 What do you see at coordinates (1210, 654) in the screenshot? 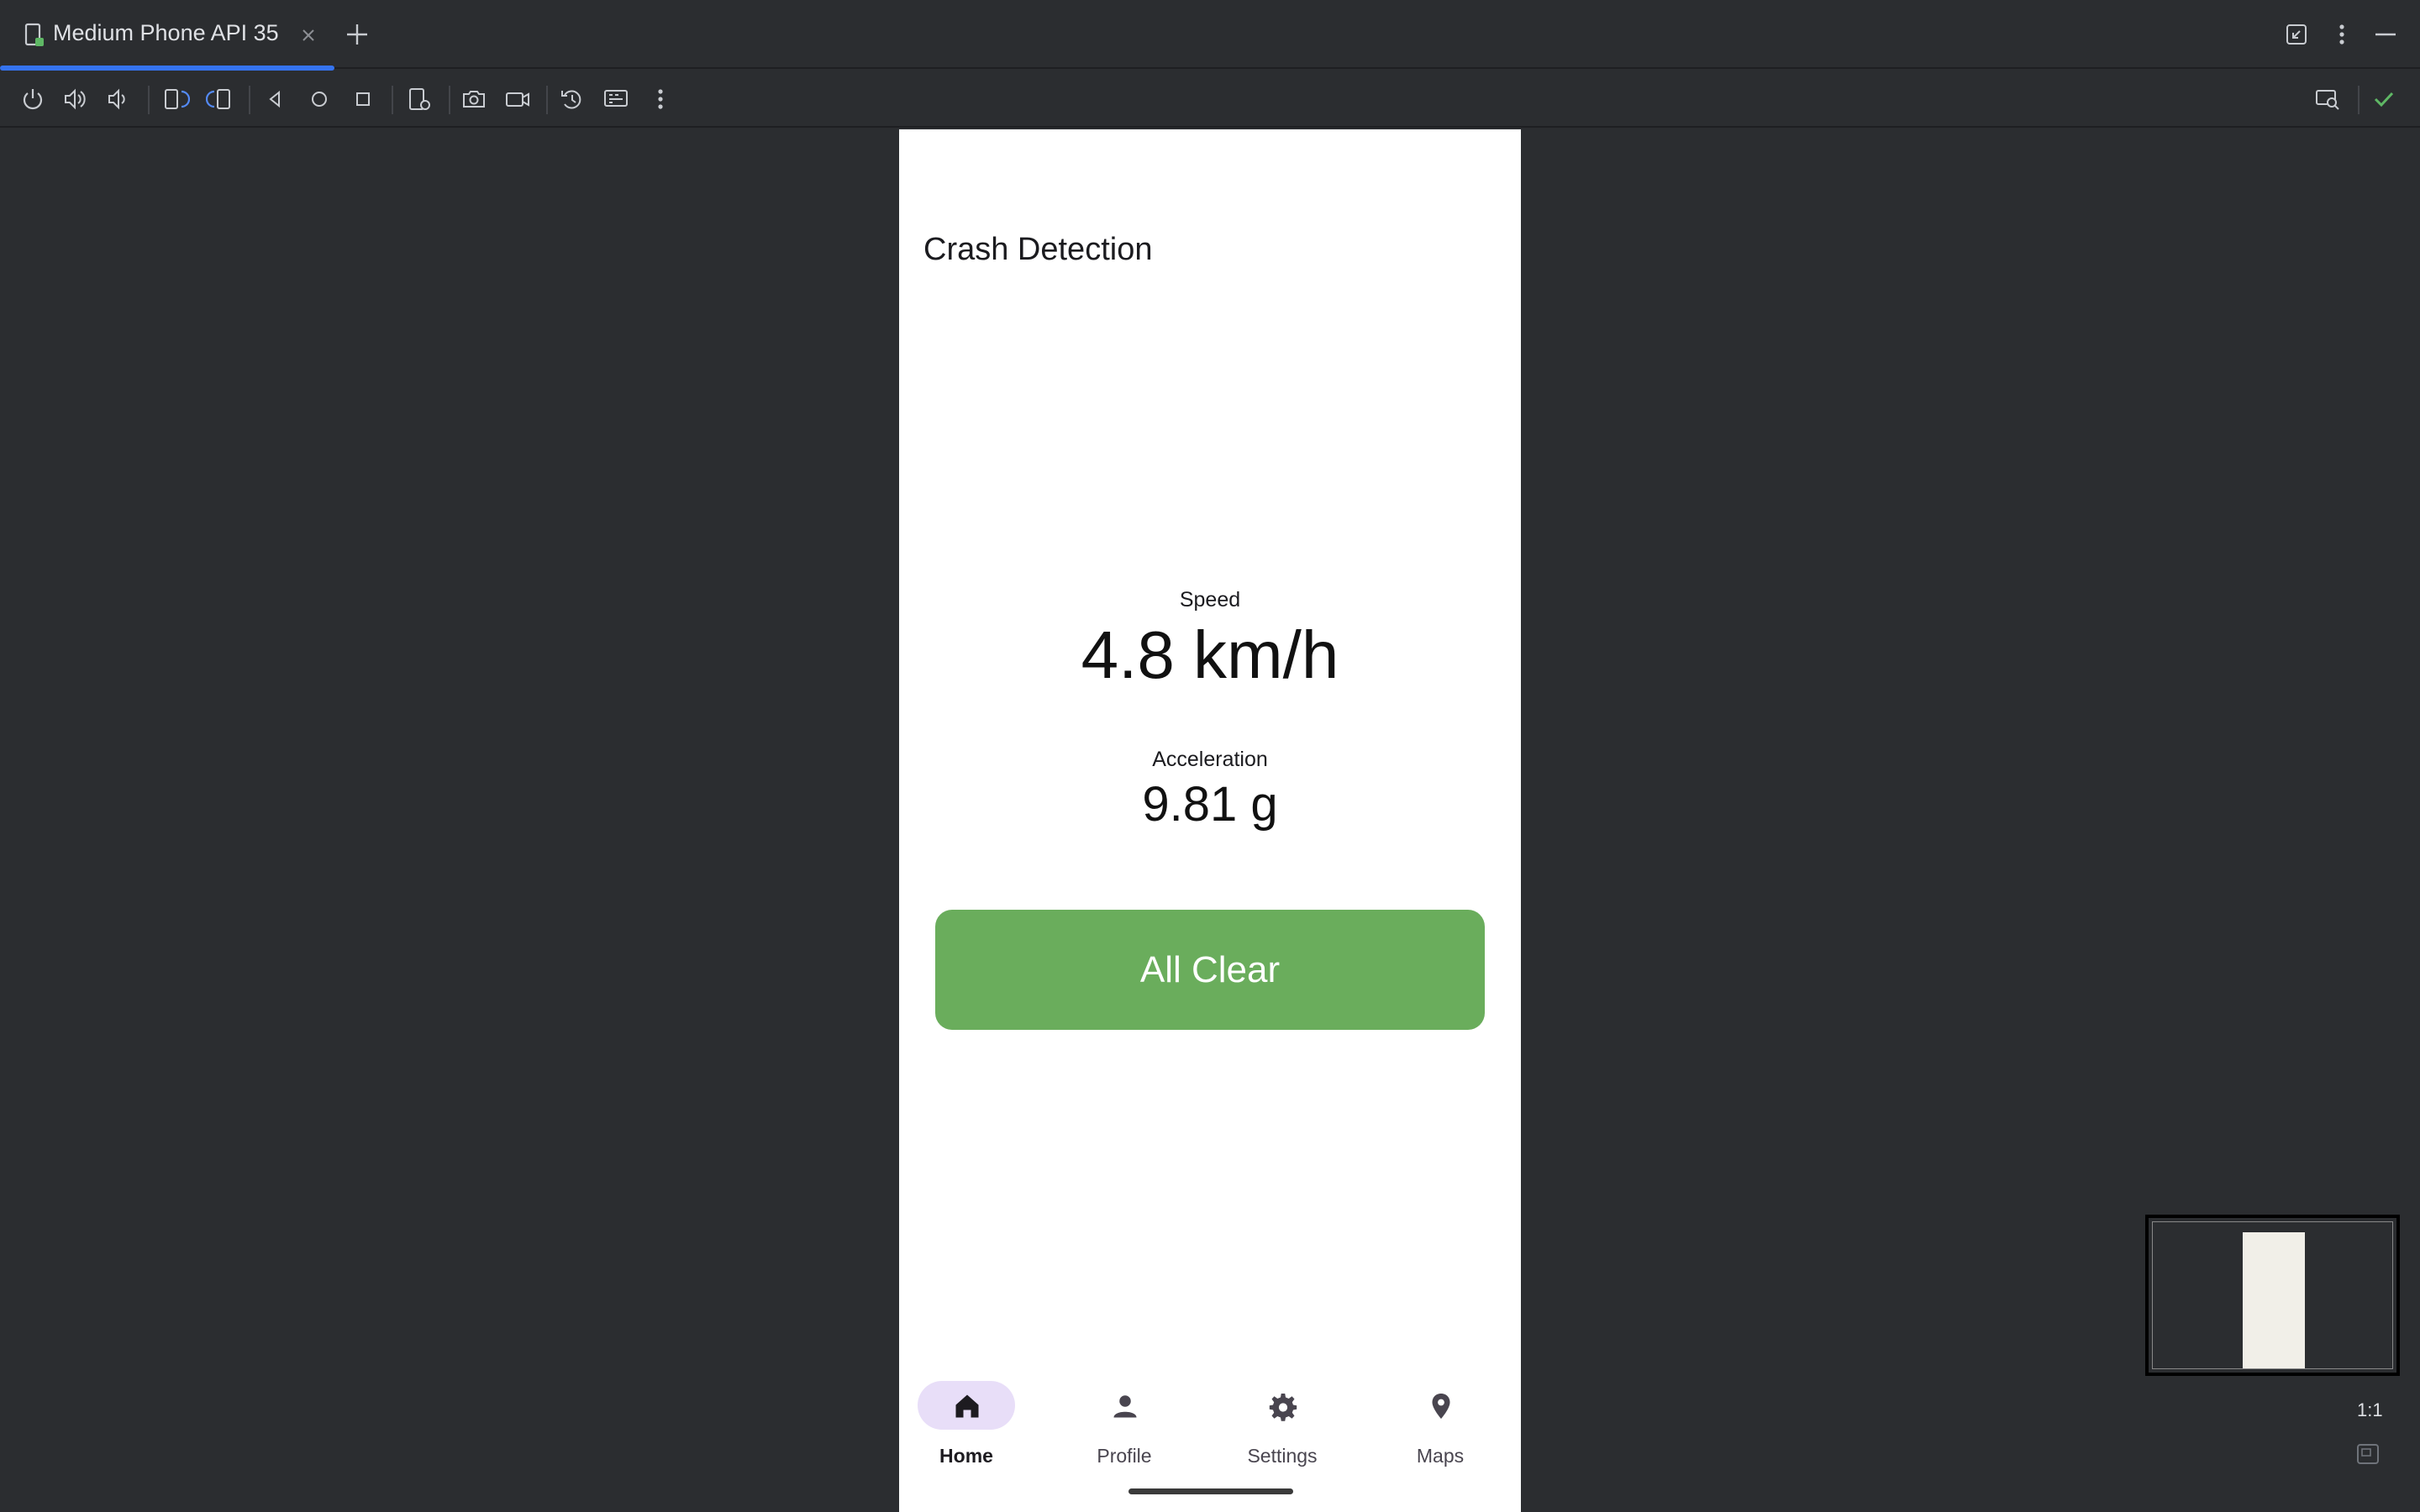
I see `speed-value: 4.8 km/h` at bounding box center [1210, 654].